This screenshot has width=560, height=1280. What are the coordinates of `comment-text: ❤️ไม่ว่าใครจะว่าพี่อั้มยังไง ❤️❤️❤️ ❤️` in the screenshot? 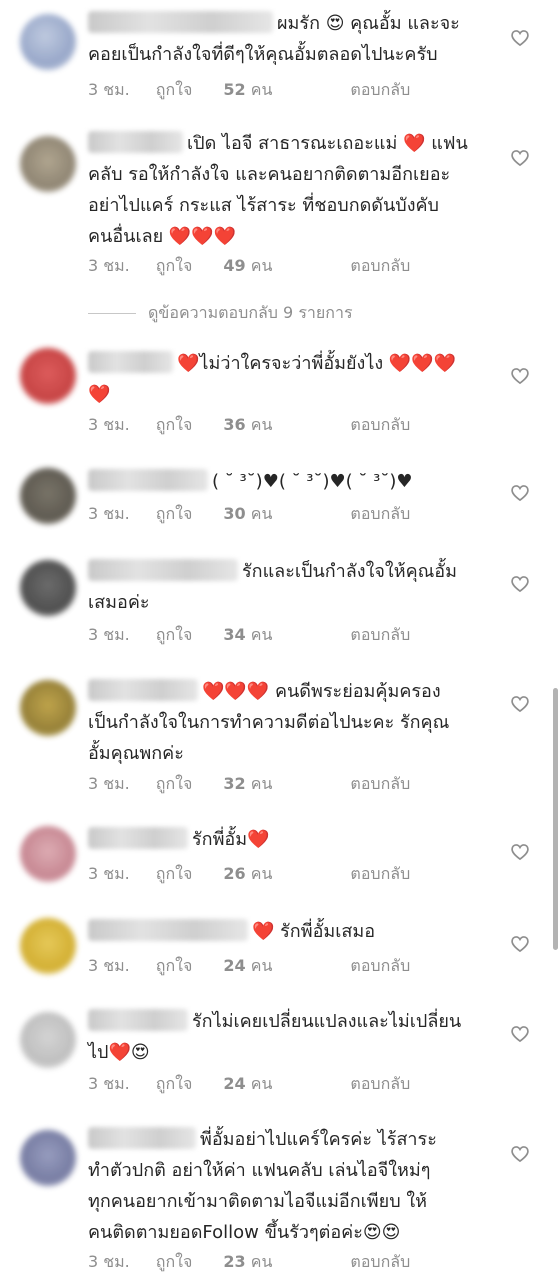 It's located at (272, 378).